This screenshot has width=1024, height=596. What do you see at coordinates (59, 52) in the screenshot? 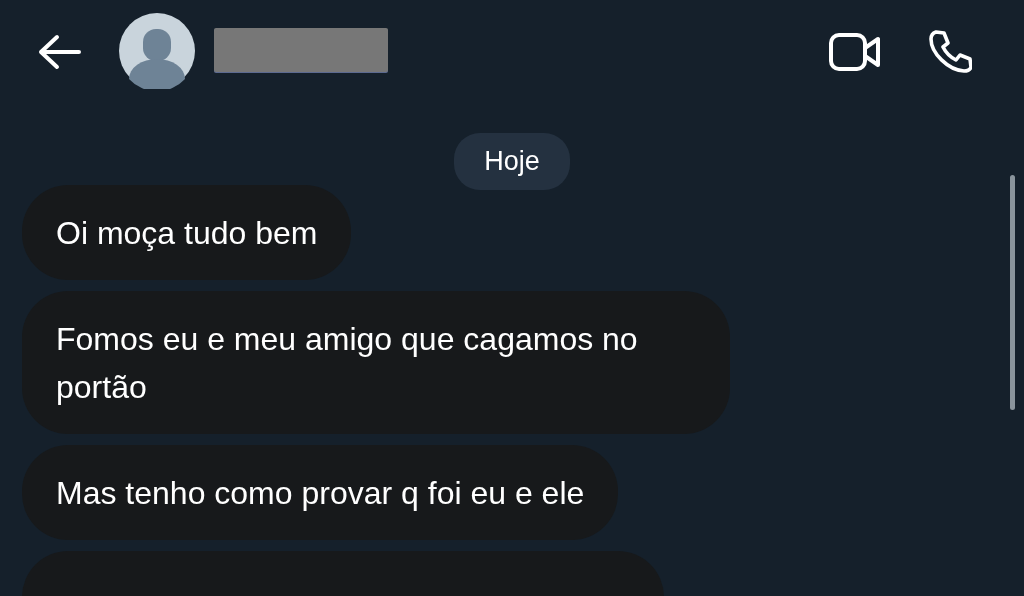
I see `back-arrow-icon` at bounding box center [59, 52].